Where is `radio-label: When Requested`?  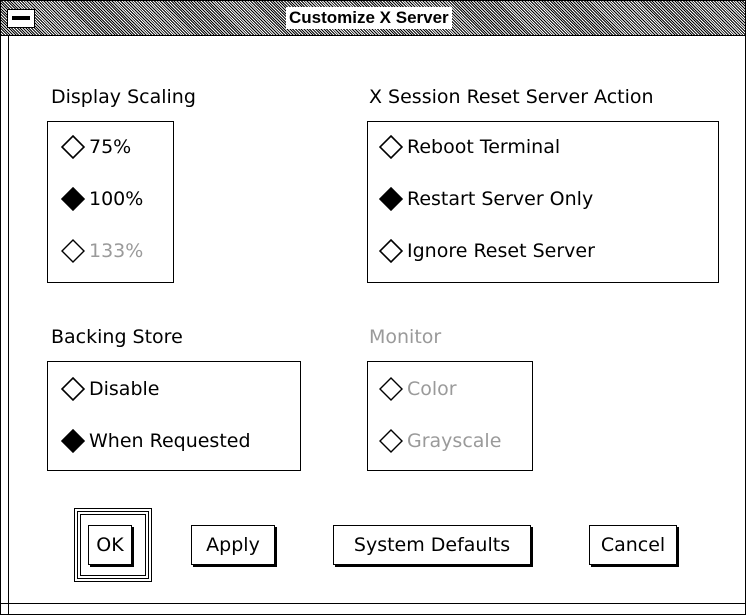 radio-label: When Requested is located at coordinates (170, 441).